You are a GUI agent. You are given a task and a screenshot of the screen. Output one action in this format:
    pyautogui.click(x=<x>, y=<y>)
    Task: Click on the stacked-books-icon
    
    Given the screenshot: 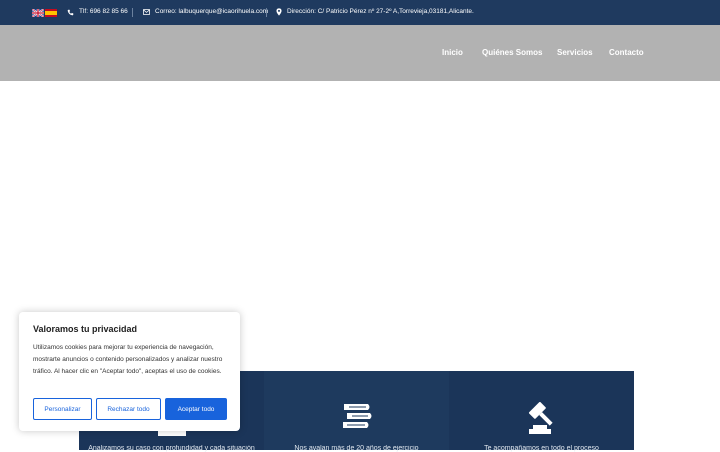 What is the action you would take?
    pyautogui.click(x=356, y=416)
    